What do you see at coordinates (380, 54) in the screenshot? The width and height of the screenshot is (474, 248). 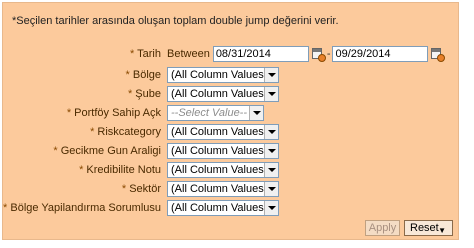 I see `end-date-input: 09/29/2014` at bounding box center [380, 54].